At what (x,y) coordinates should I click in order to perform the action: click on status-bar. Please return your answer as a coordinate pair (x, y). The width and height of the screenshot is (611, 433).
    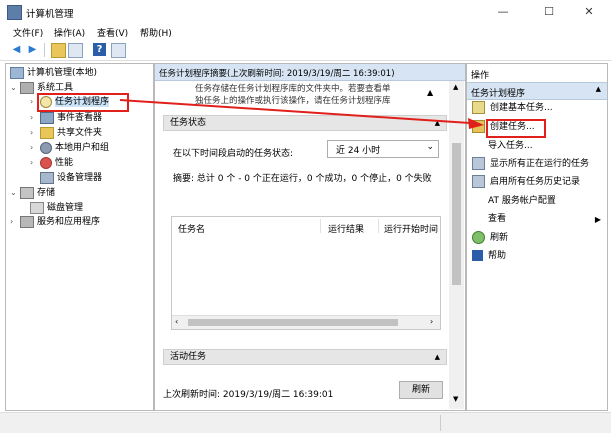
    Looking at the image, I should click on (305, 422).